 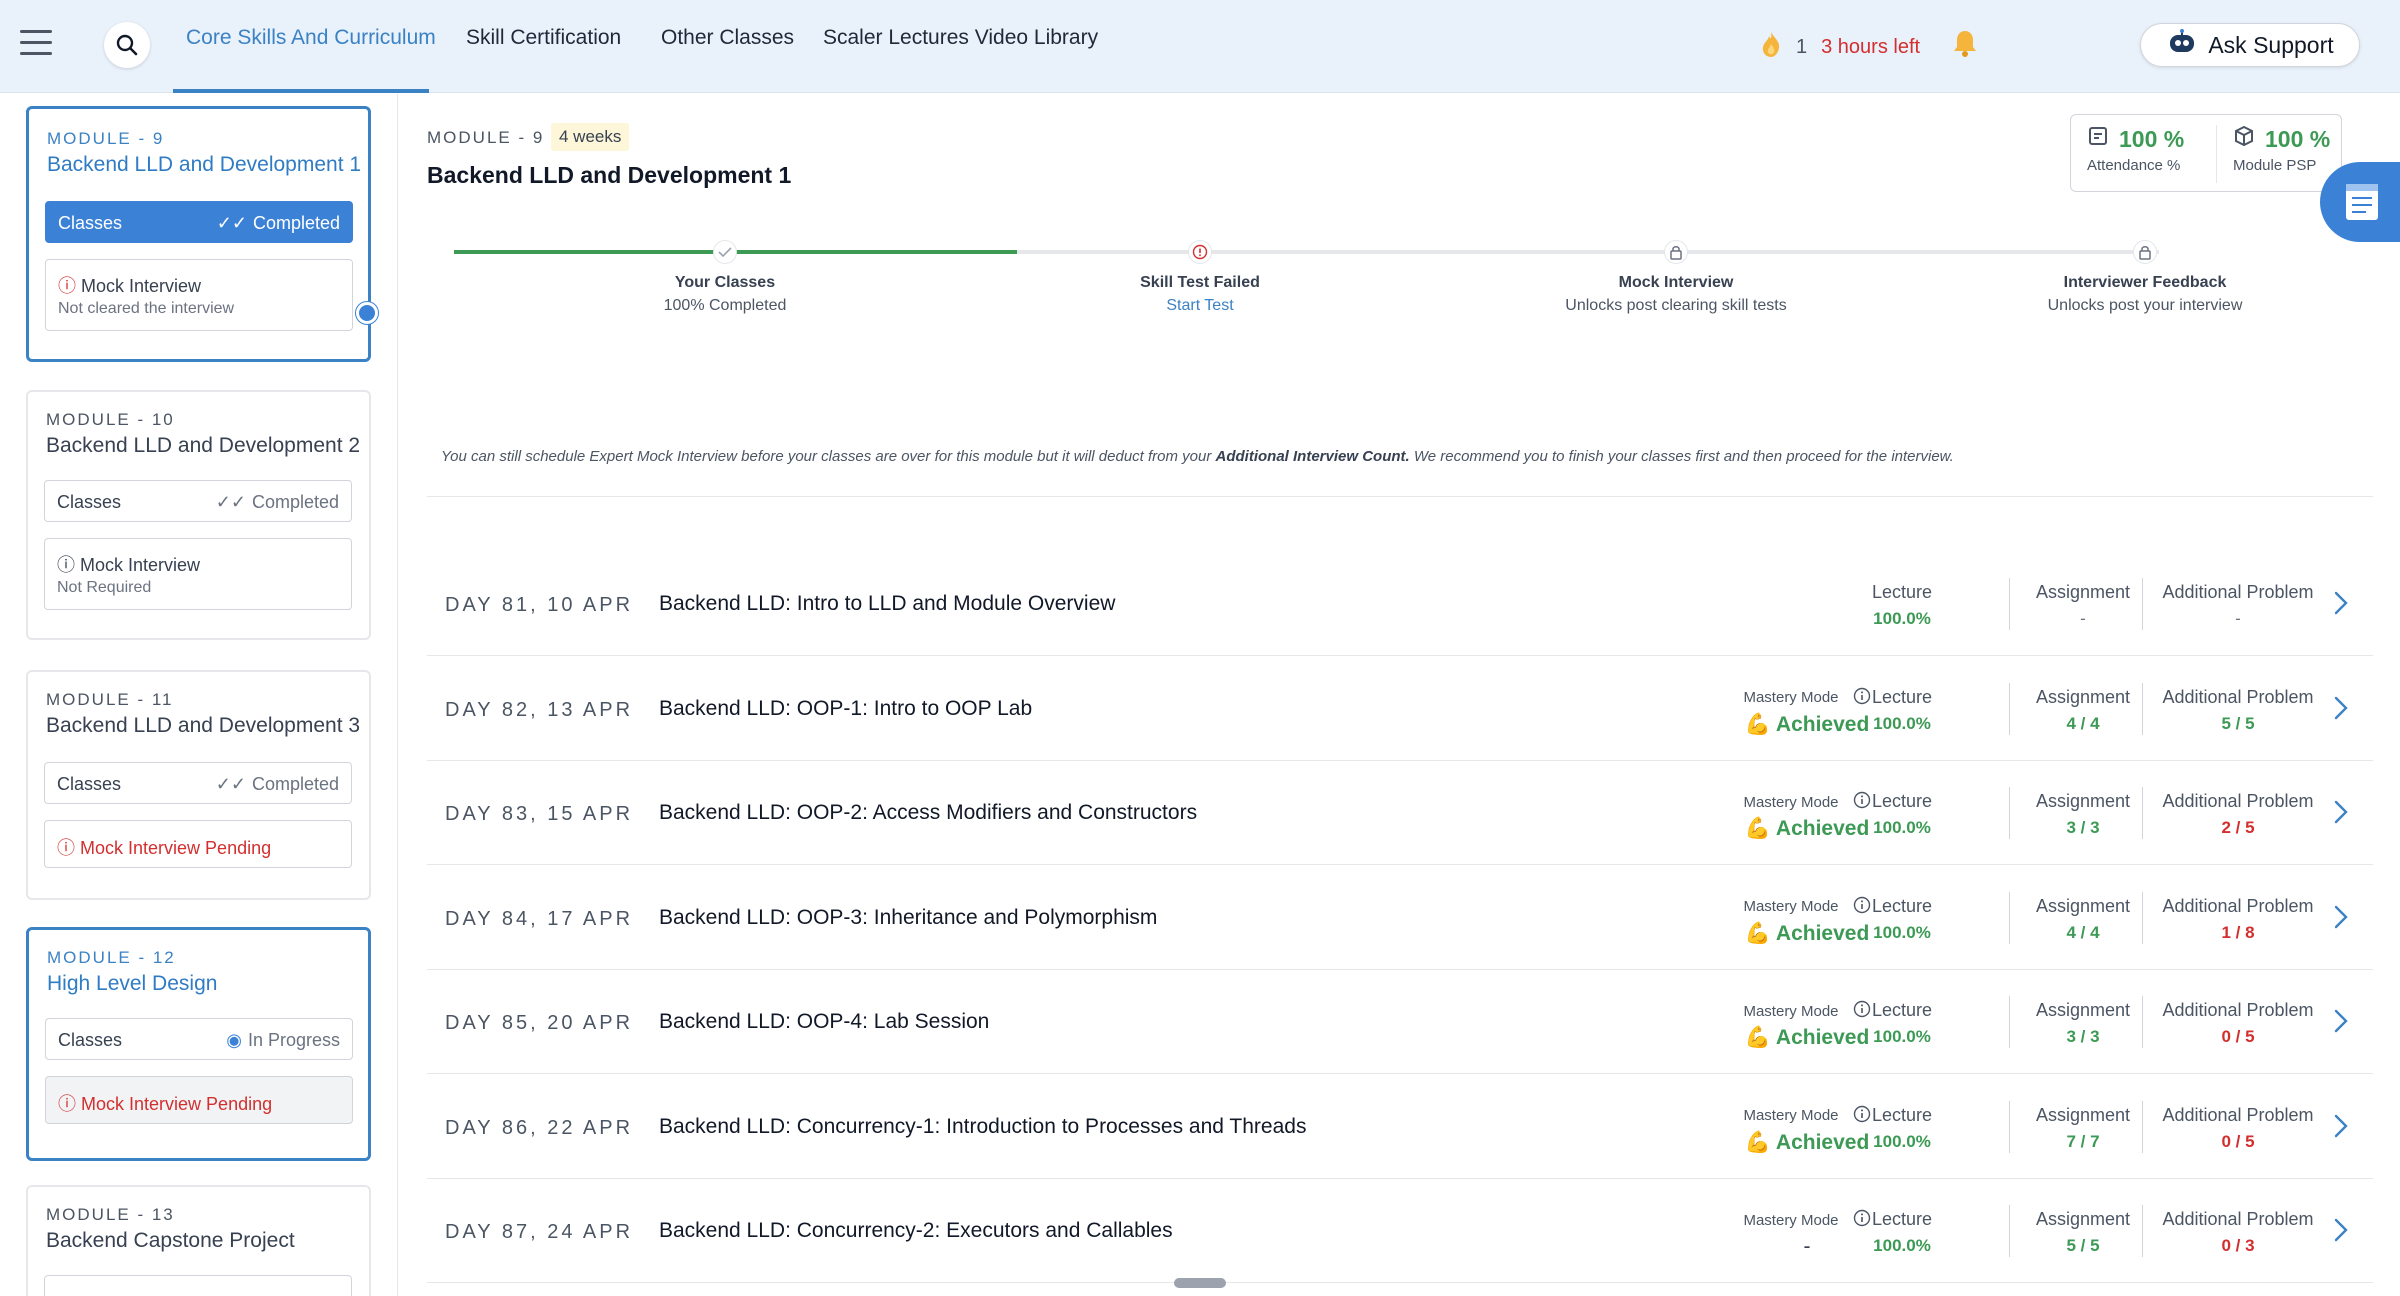 What do you see at coordinates (36, 44) in the screenshot?
I see `menu-icon` at bounding box center [36, 44].